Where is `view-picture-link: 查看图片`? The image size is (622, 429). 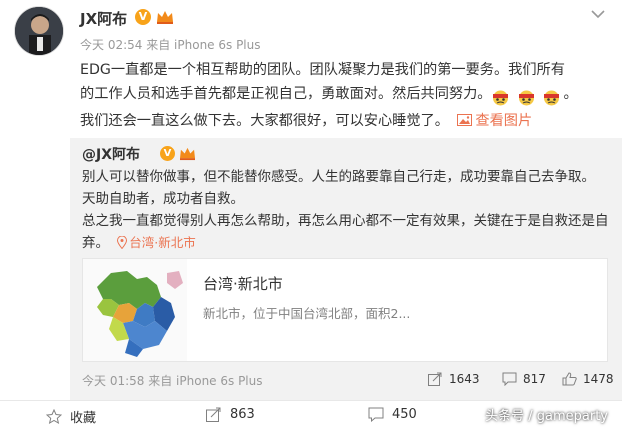
view-picture-link: 查看图片 is located at coordinates (494, 121).